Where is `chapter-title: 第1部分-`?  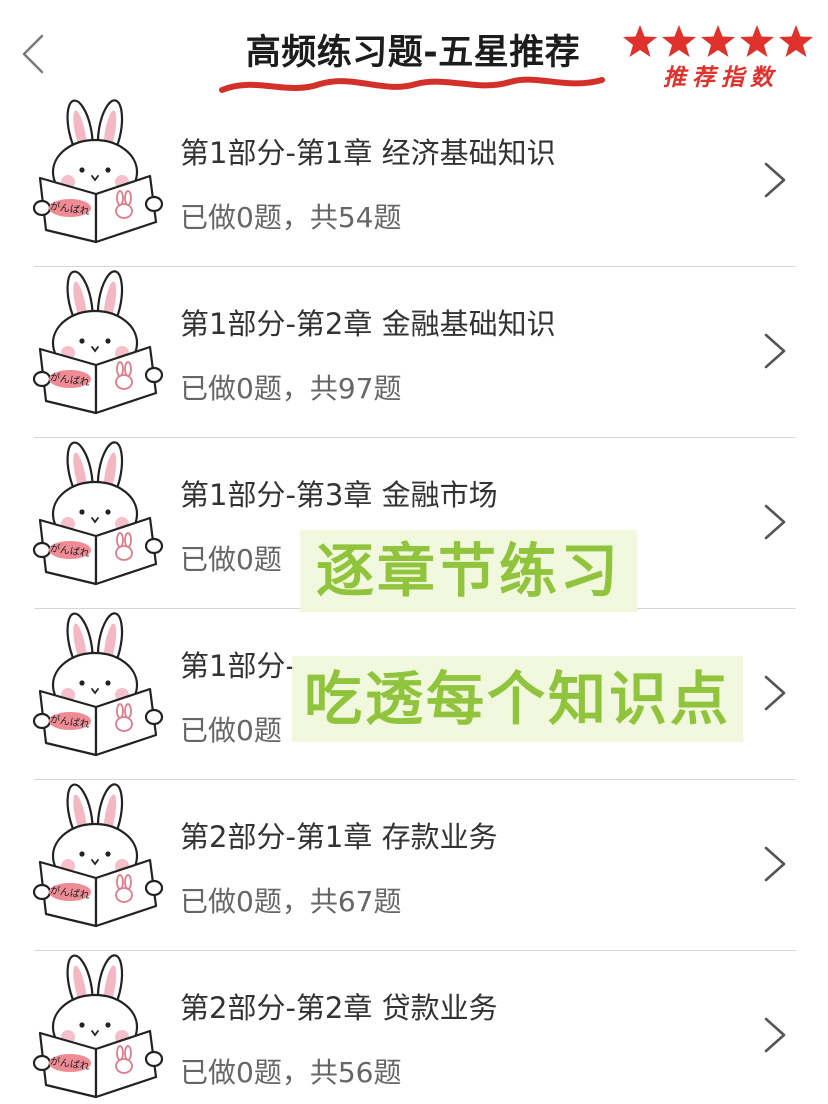
chapter-title: 第1部分- is located at coordinates (238, 666).